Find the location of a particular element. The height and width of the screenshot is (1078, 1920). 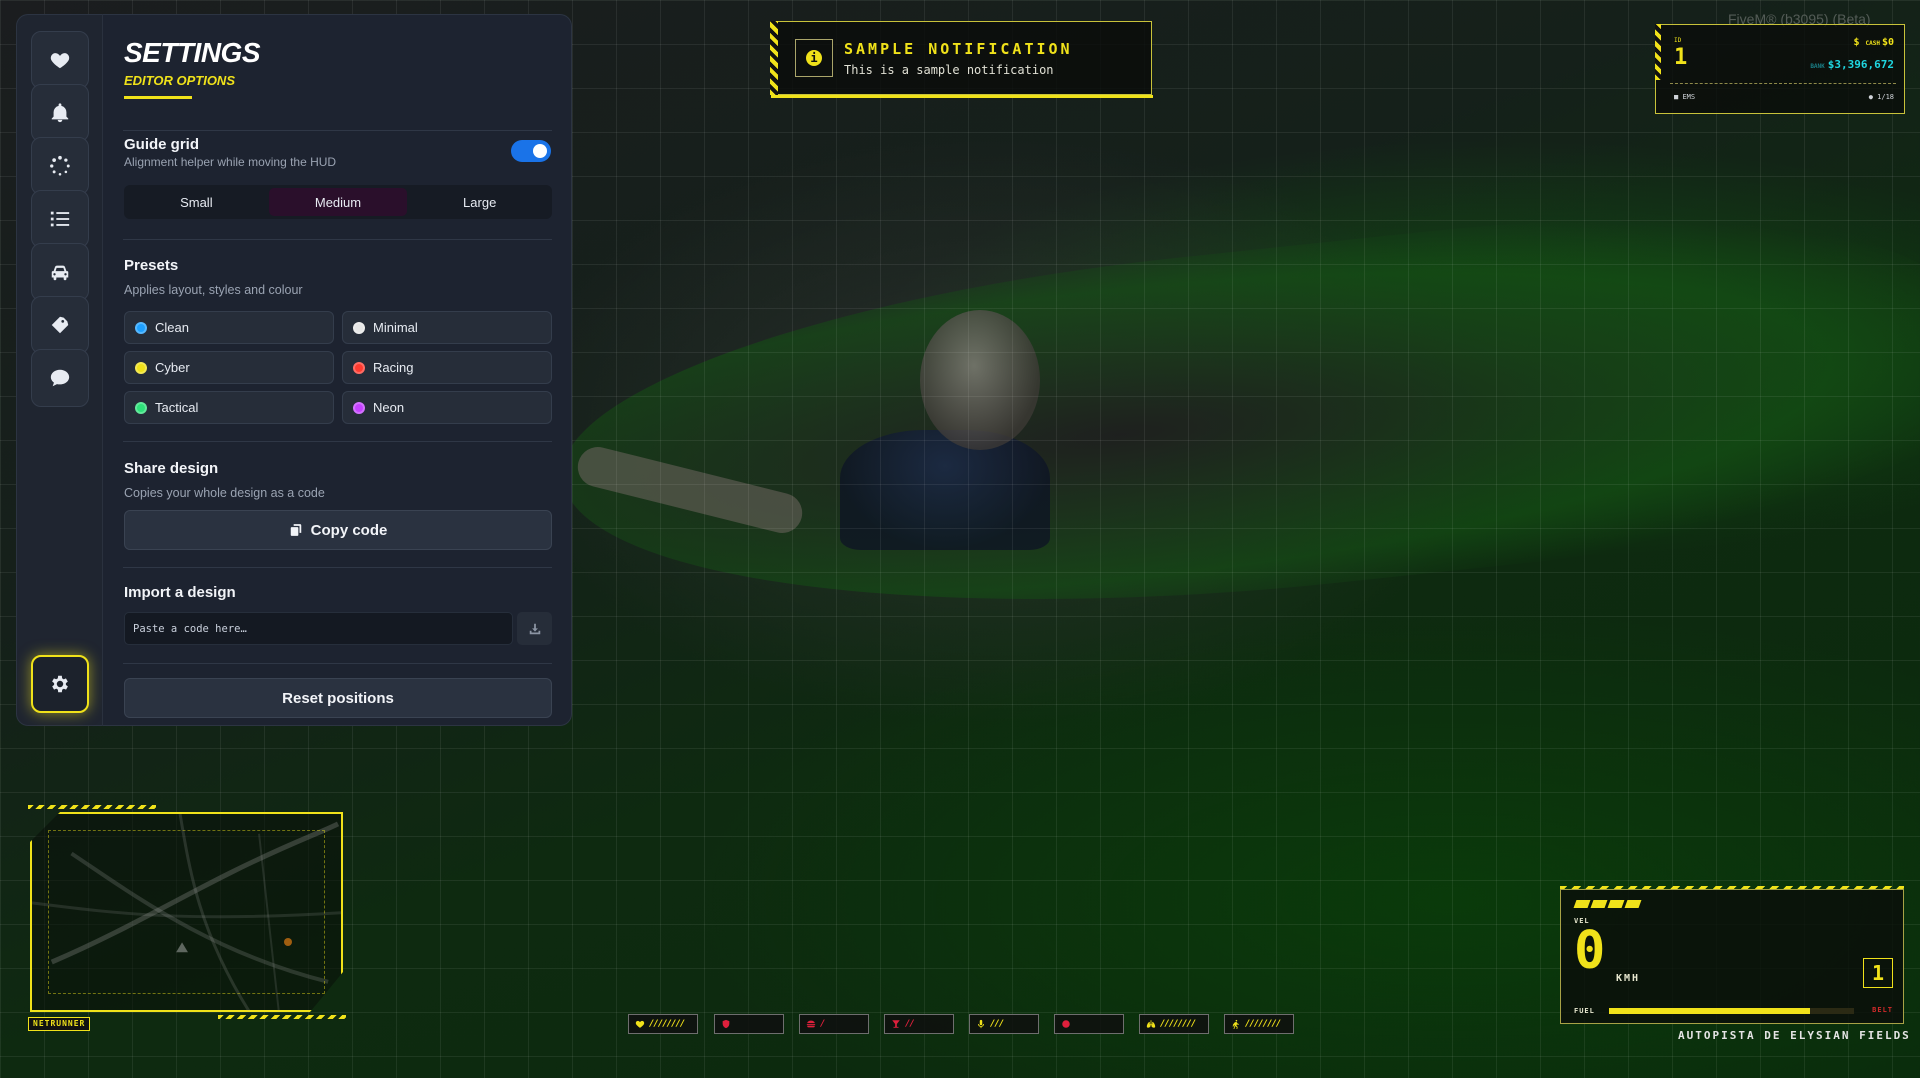

gear-icon is located at coordinates (60, 684).